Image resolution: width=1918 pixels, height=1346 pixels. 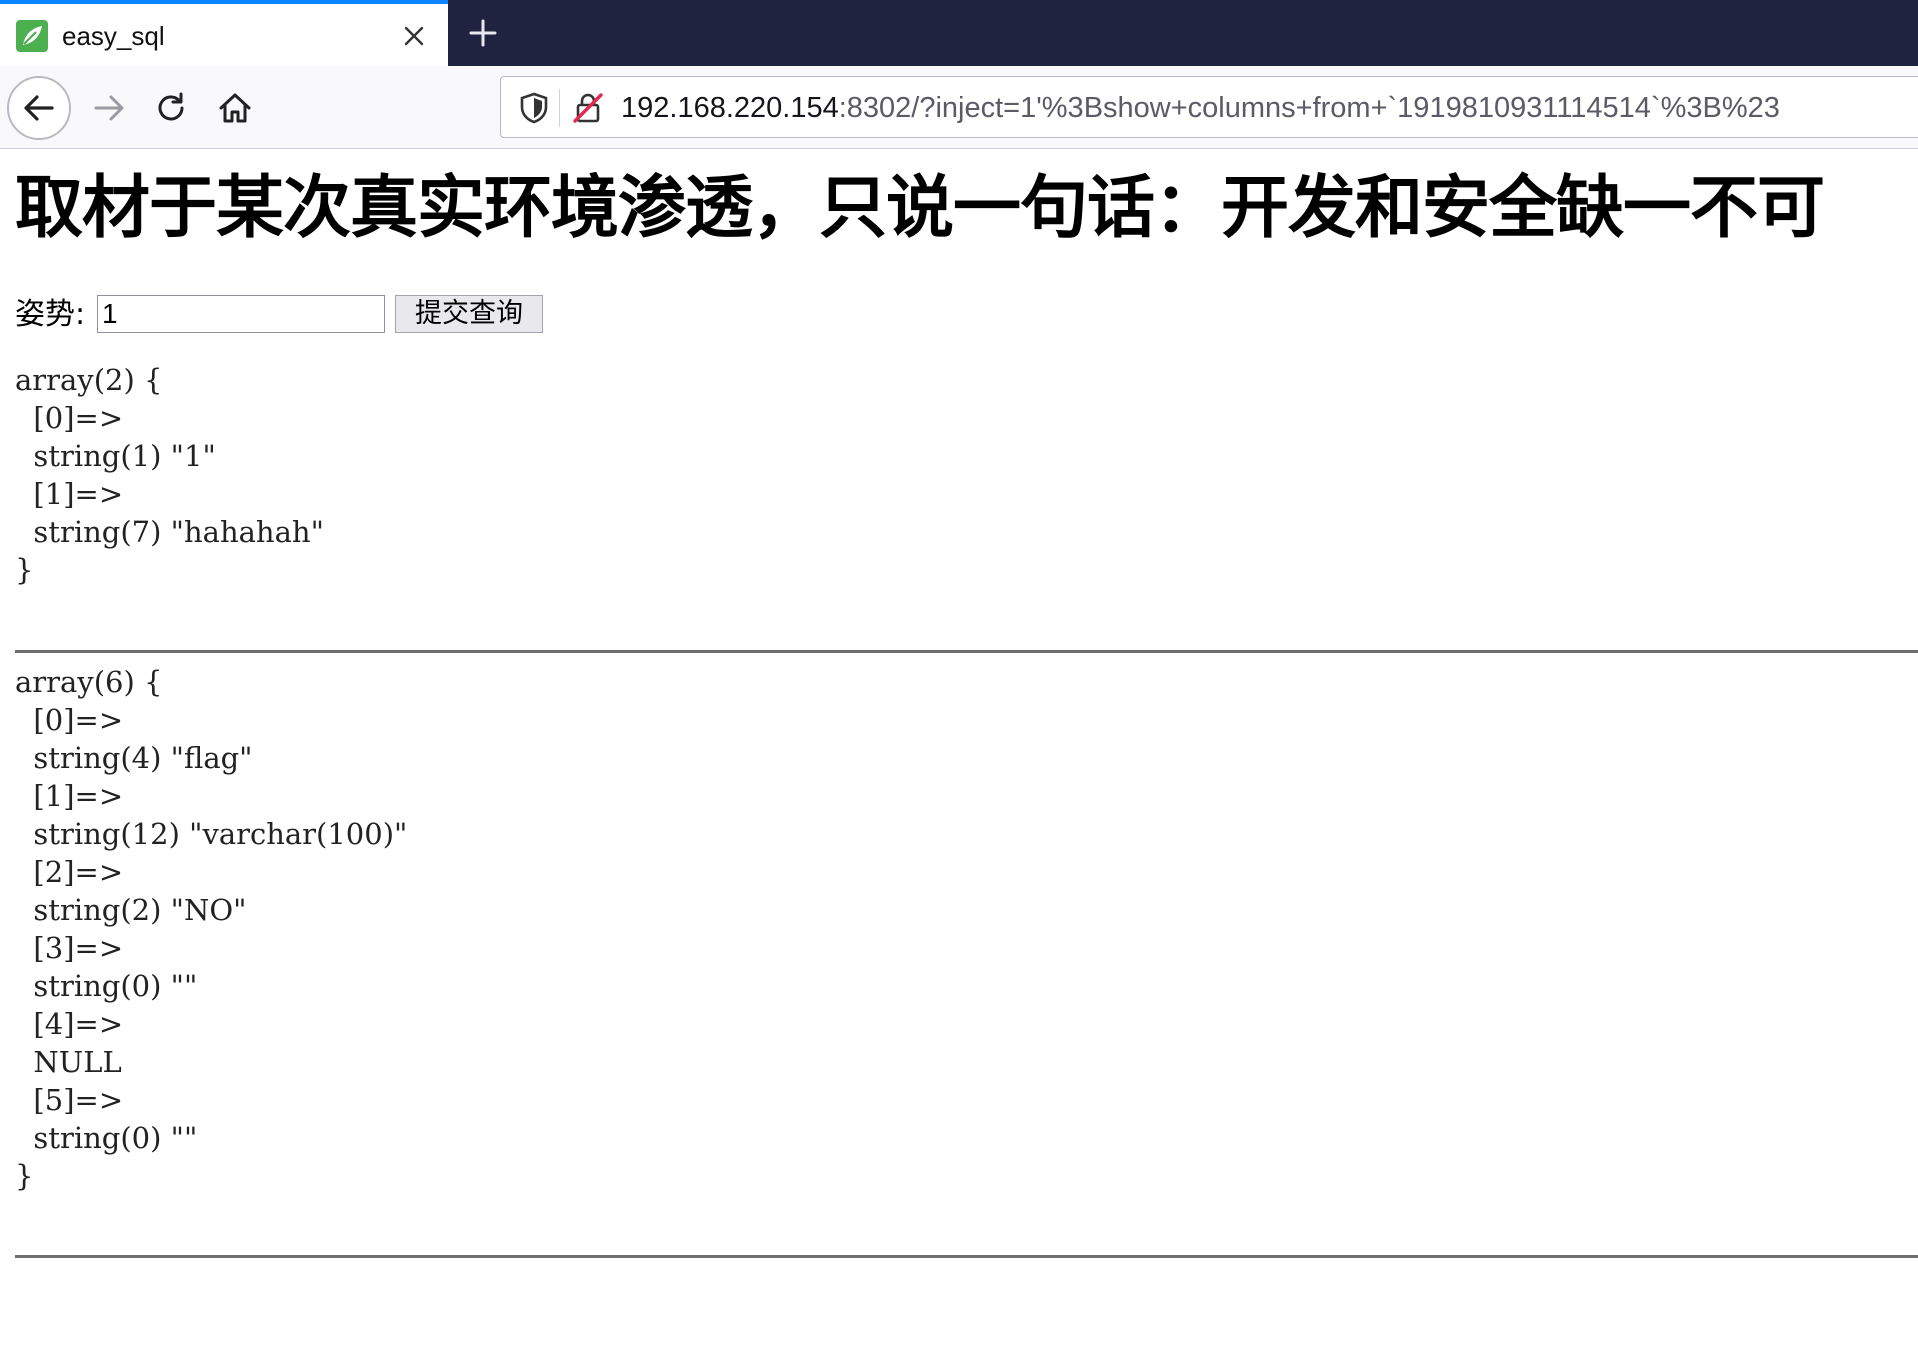 What do you see at coordinates (50, 314) in the screenshot?
I see `form-label: 姿势:` at bounding box center [50, 314].